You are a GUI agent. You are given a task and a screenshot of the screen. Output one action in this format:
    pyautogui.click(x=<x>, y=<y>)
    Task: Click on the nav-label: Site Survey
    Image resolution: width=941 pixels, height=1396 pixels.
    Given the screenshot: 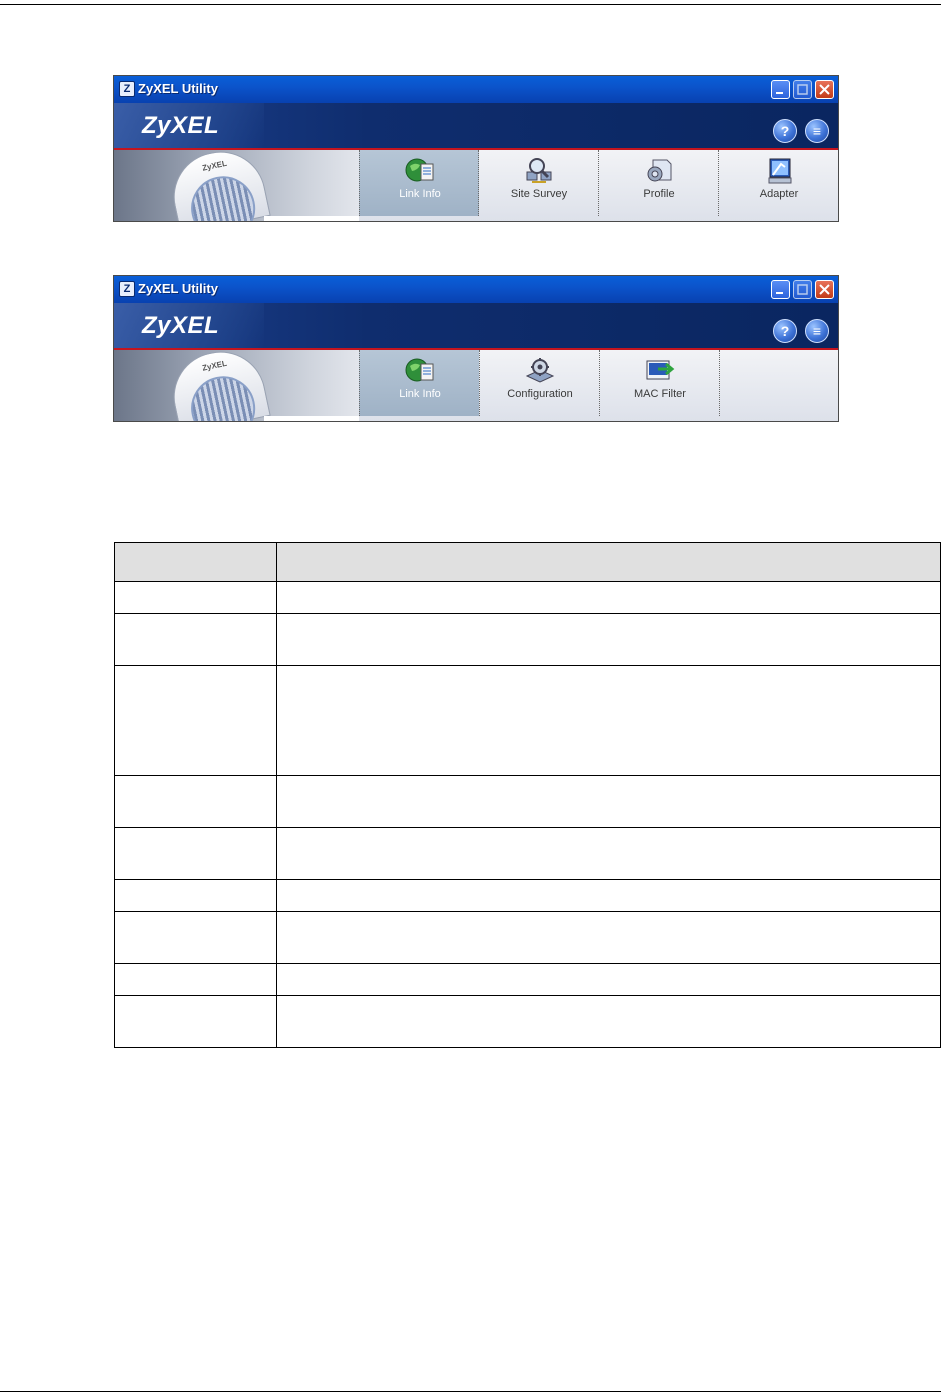 What is the action you would take?
    pyautogui.click(x=539, y=194)
    